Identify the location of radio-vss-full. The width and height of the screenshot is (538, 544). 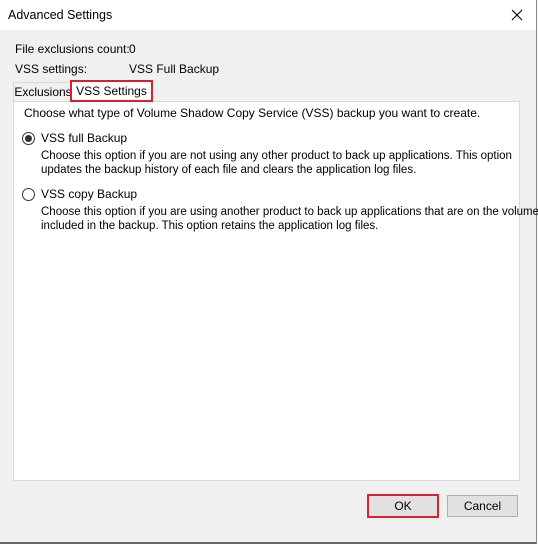
(28, 138).